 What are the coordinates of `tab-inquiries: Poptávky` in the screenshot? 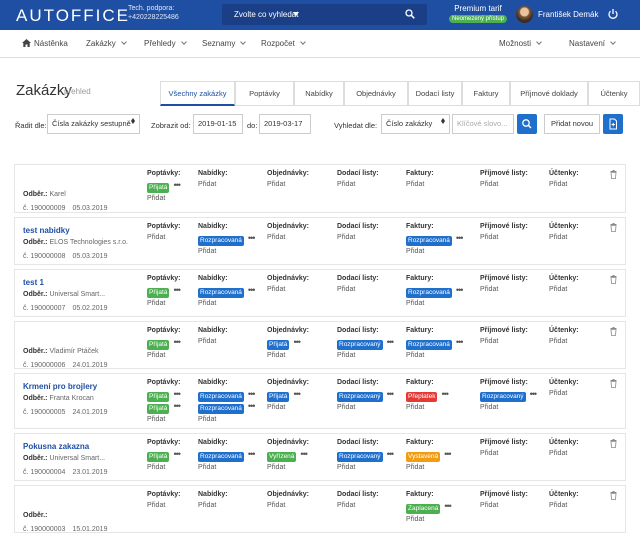 It's located at (264, 93).